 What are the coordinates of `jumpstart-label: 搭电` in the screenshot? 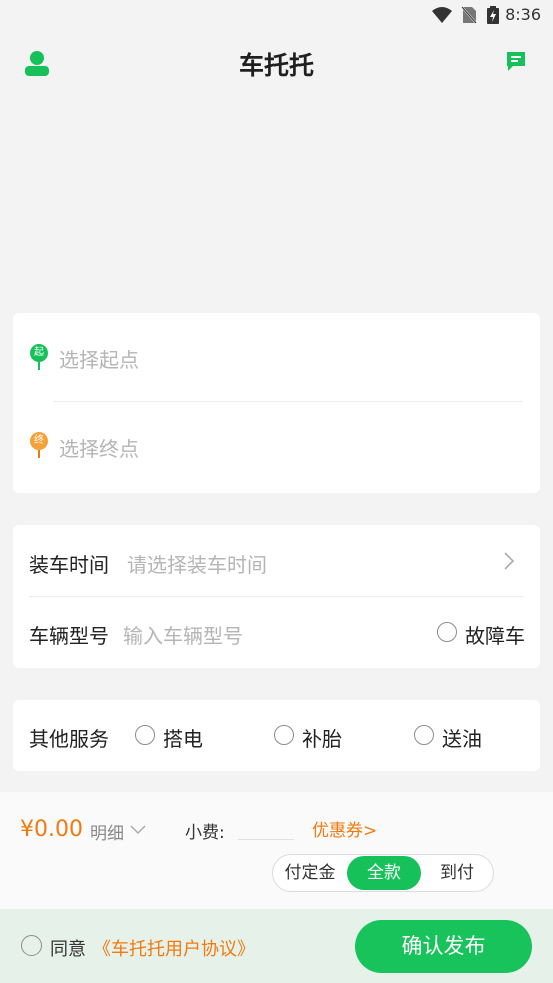 It's located at (183, 739).